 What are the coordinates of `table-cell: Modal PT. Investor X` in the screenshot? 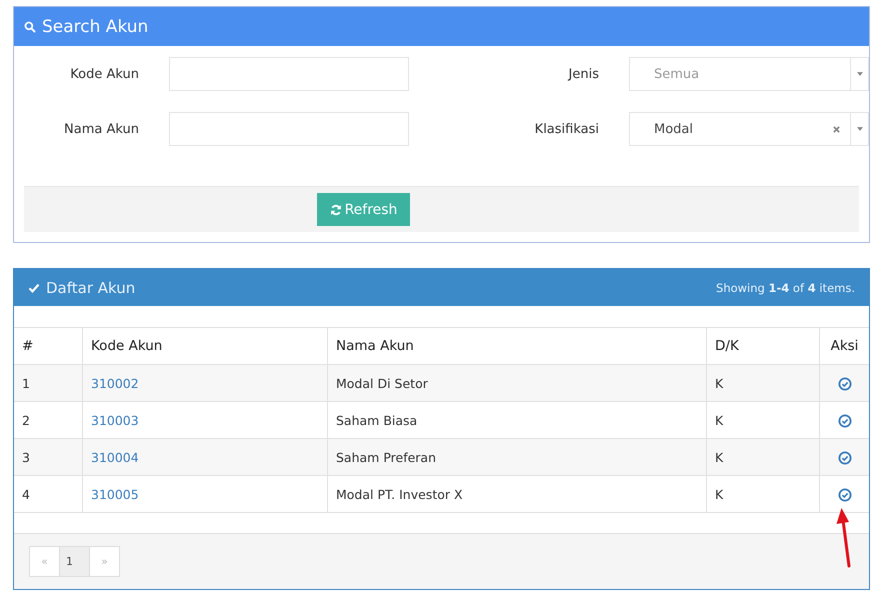 It's located at (517, 494).